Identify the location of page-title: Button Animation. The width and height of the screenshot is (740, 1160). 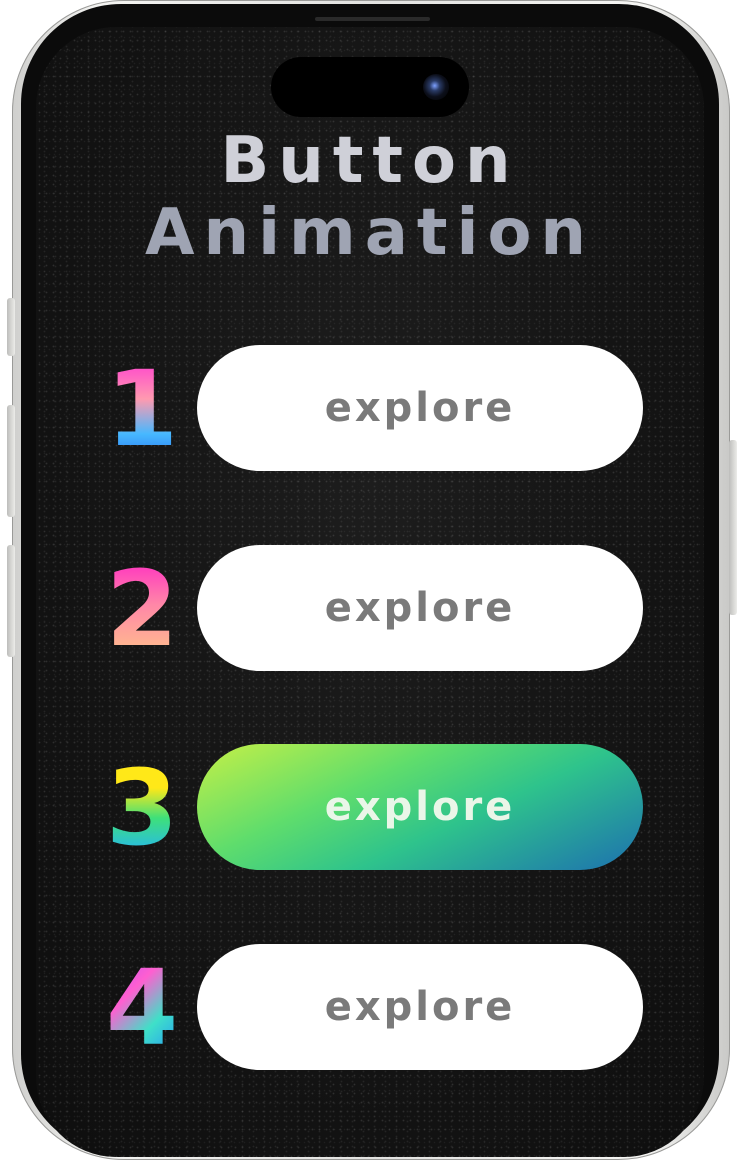
(370, 197).